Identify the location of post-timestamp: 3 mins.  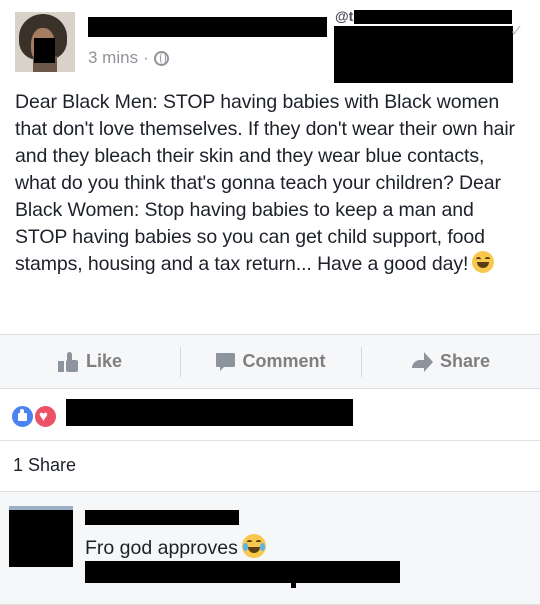
(113, 58).